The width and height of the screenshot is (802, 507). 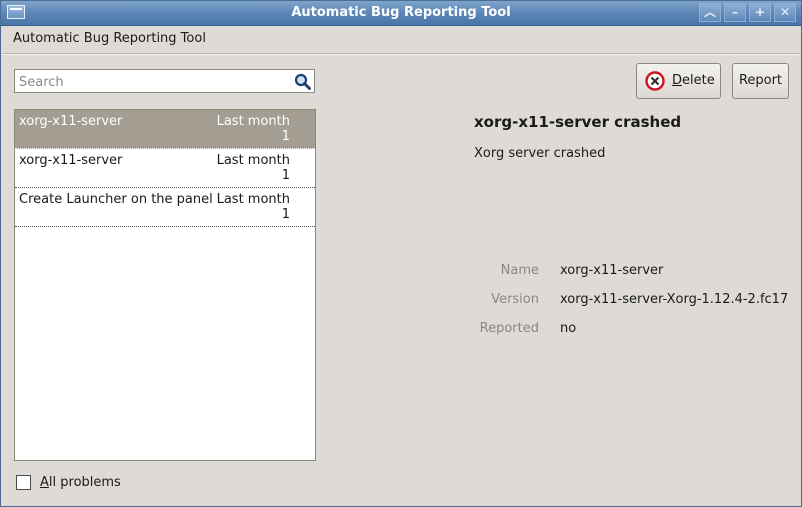 I want to click on problem-description: Xorg server crashed, so click(x=540, y=153).